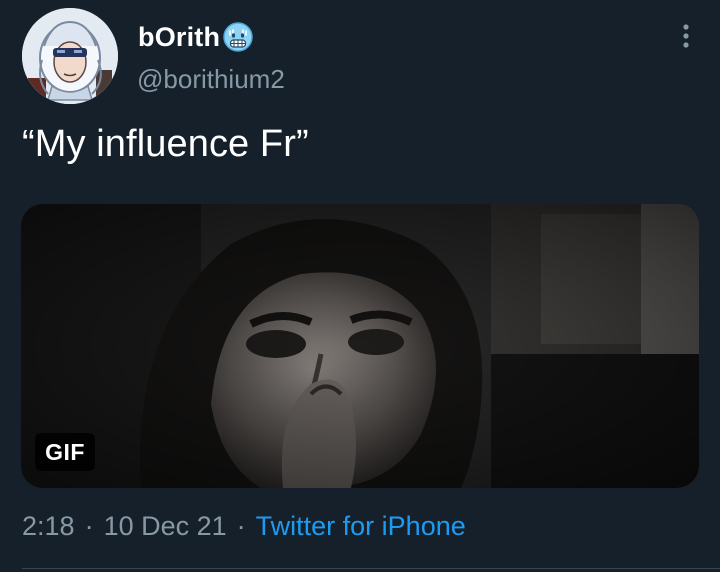 This screenshot has width=720, height=572. What do you see at coordinates (179, 37) in the screenshot?
I see `display-name: bOrith` at bounding box center [179, 37].